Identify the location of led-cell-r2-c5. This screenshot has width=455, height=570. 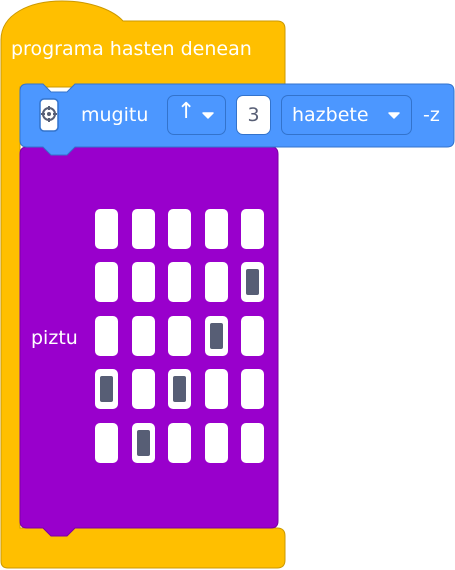
(252, 282).